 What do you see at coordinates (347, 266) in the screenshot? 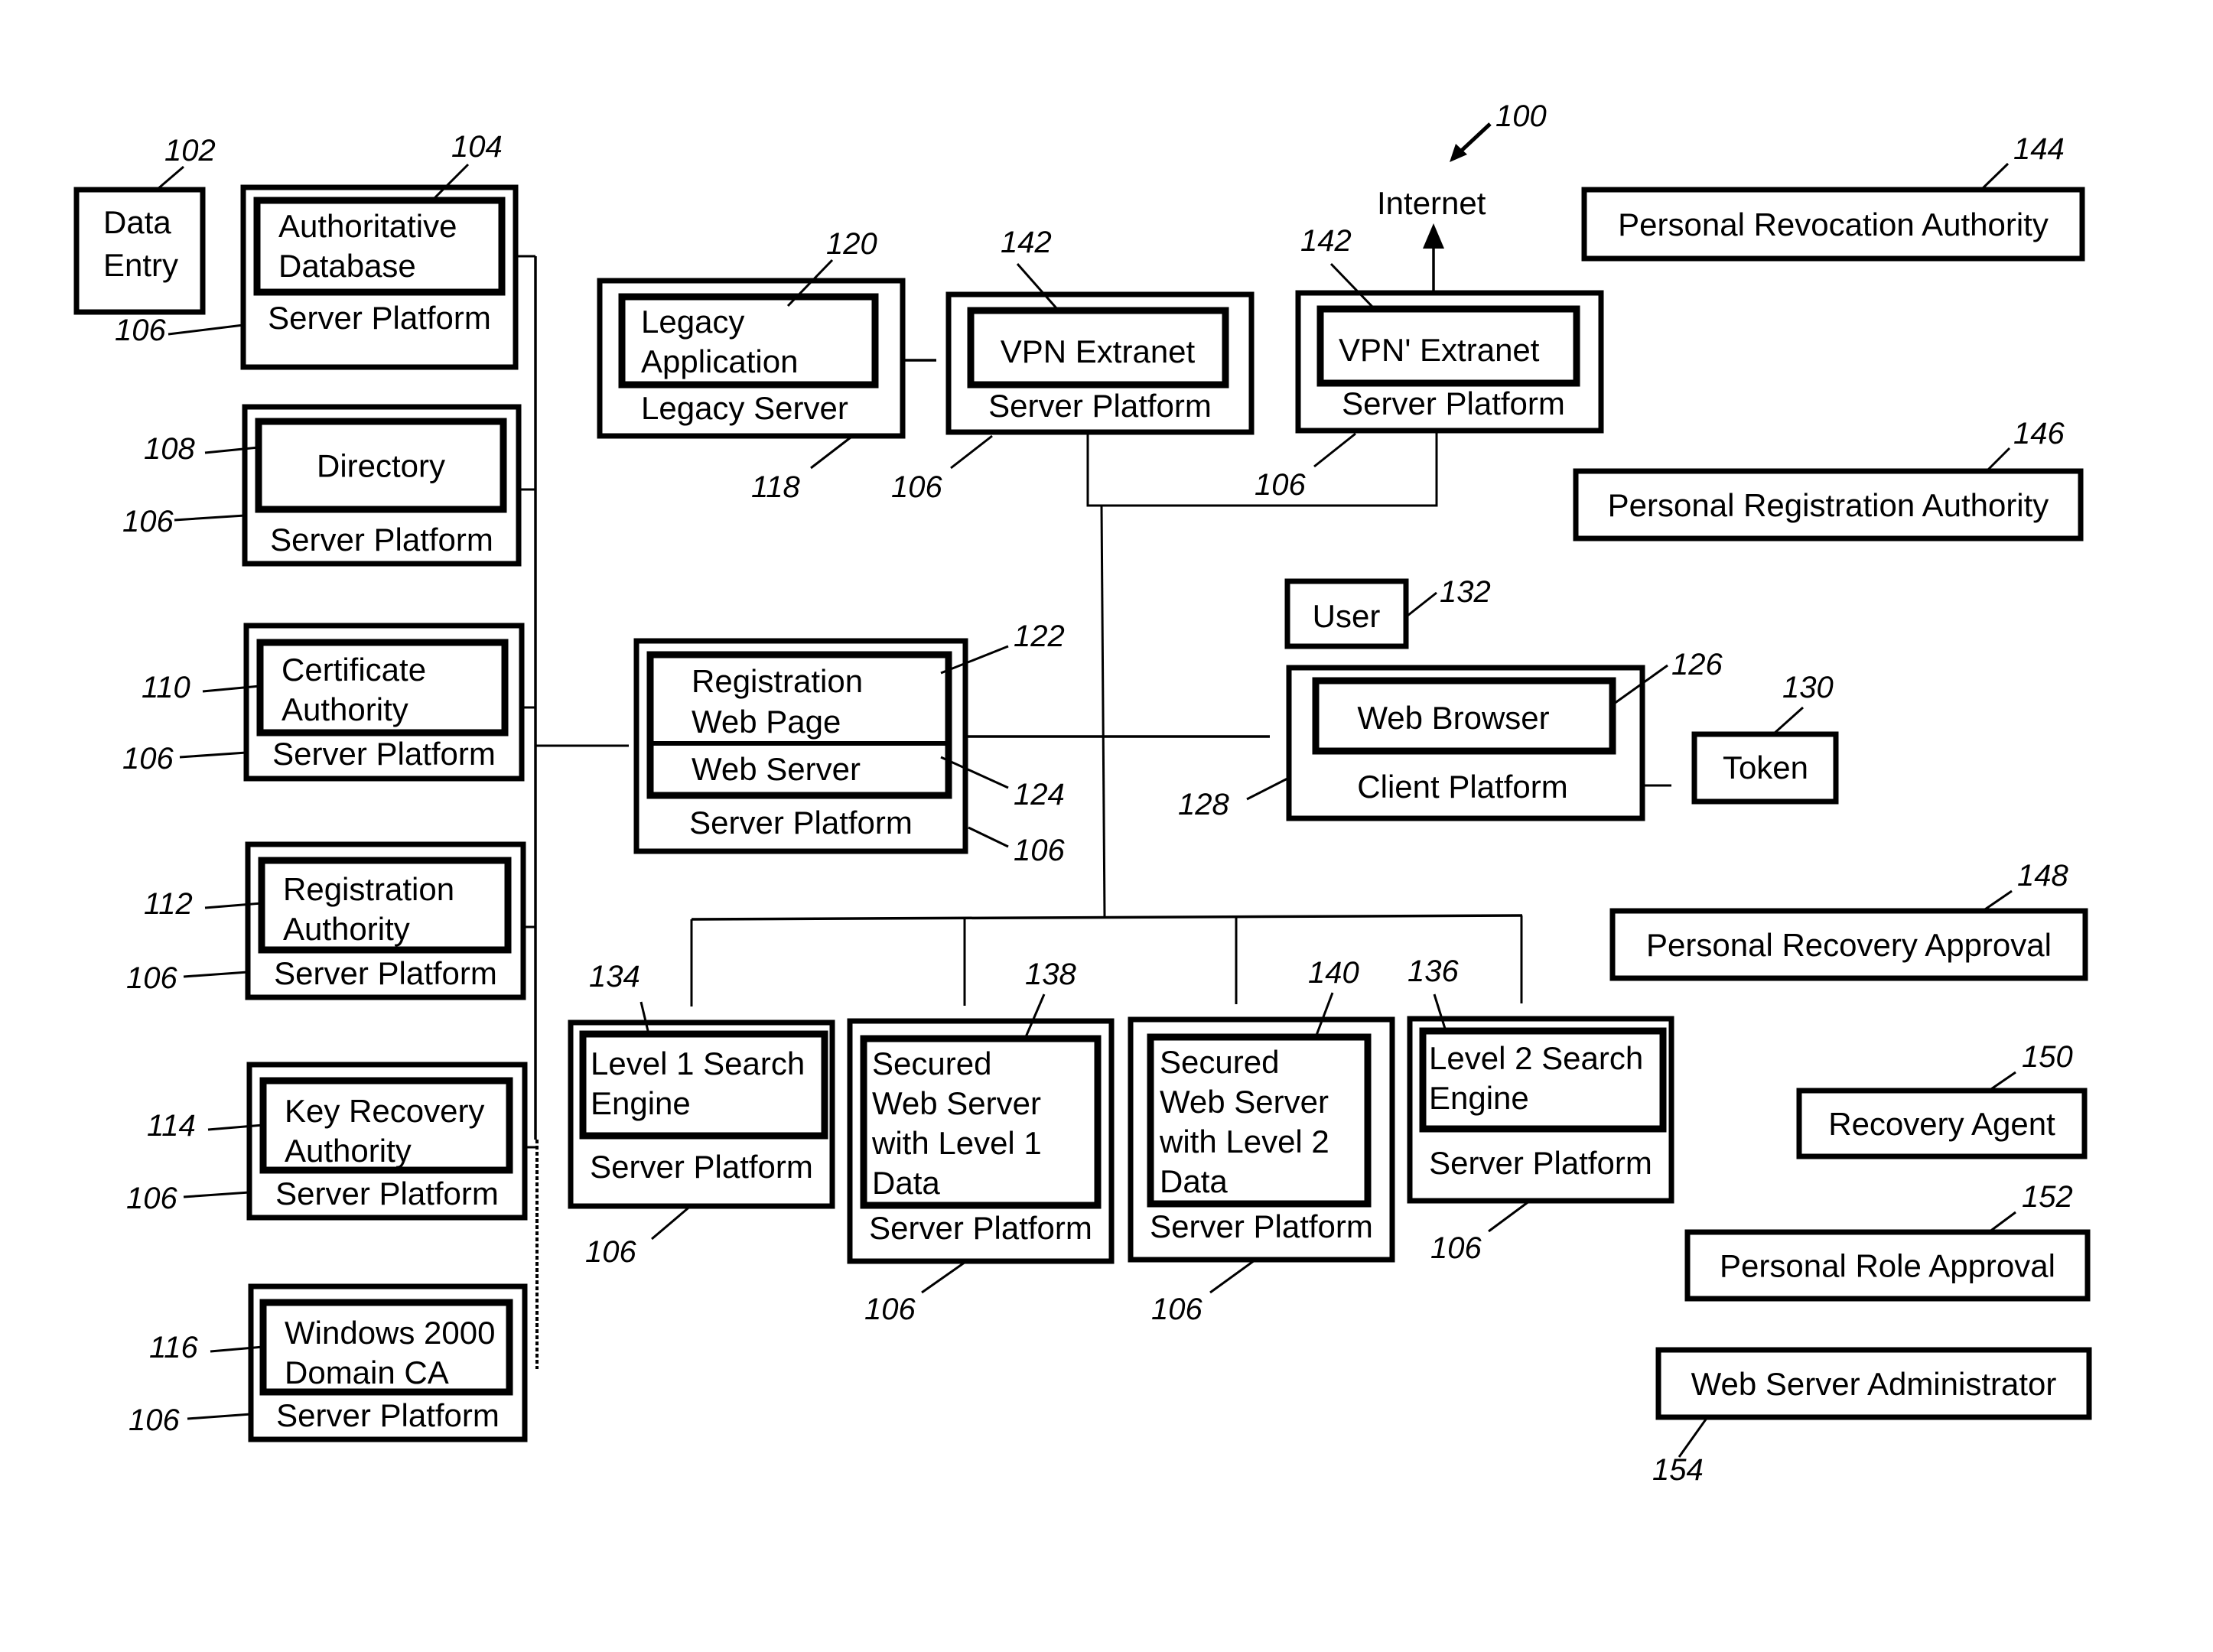
I see `authoritative-database-label-line: Database` at bounding box center [347, 266].